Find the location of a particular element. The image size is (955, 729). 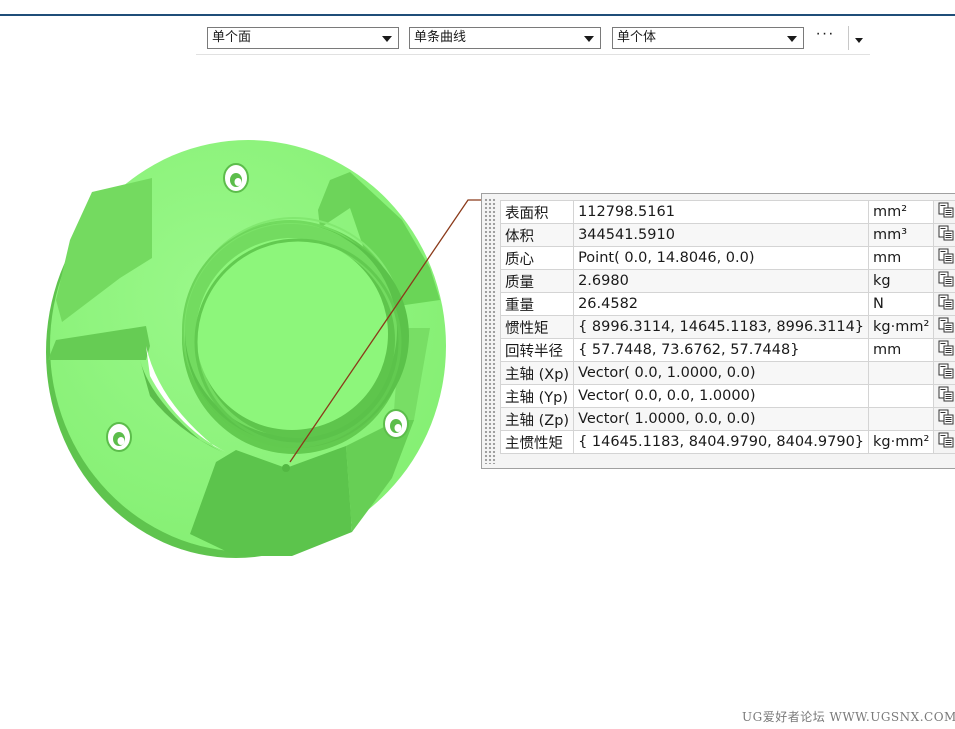

measurement-unit: kg is located at coordinates (901, 281).